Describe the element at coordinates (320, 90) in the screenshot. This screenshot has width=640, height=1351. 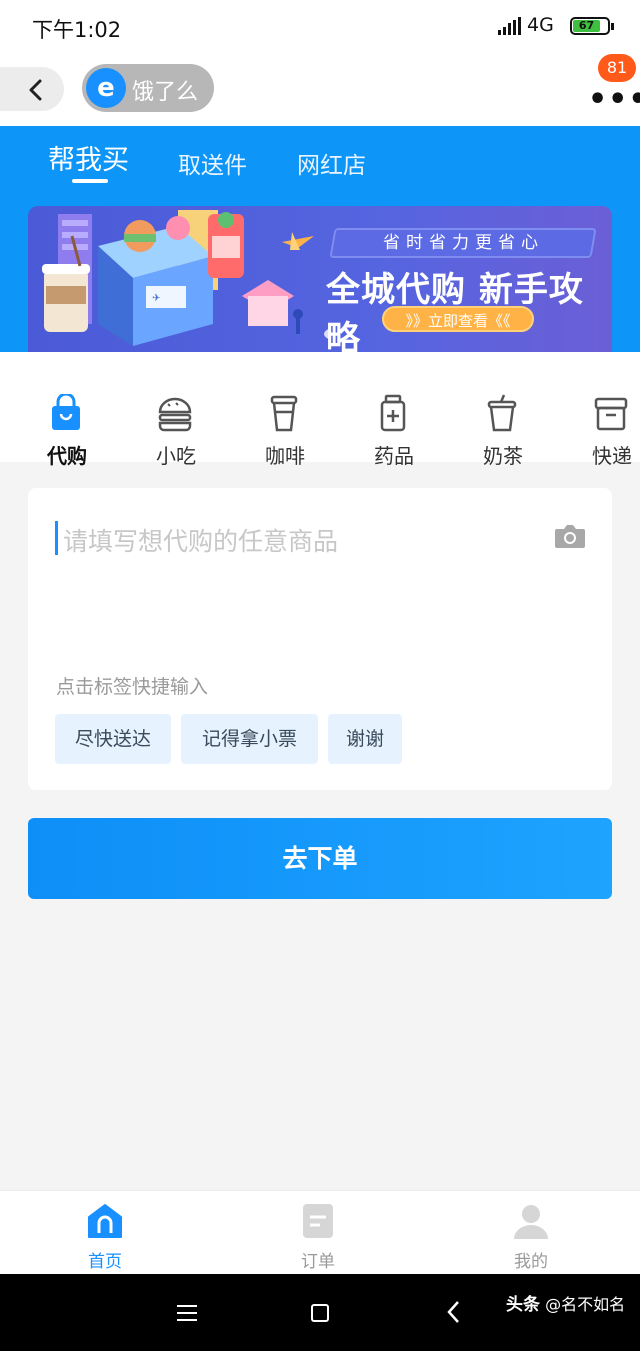
I see `mini-program-nav: e 饿了么 ••• 81` at that location.